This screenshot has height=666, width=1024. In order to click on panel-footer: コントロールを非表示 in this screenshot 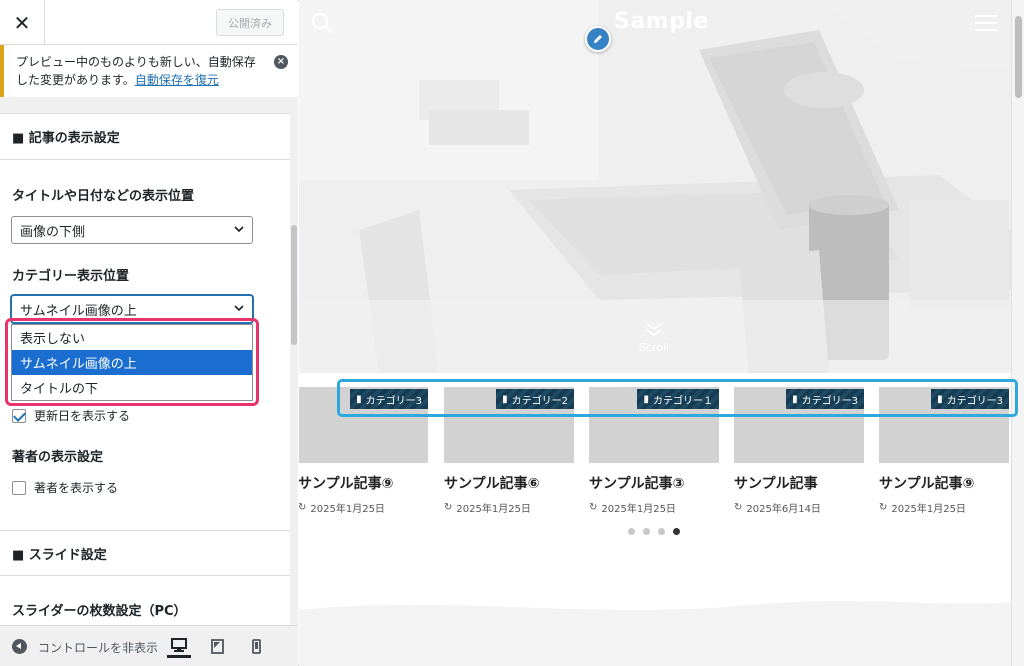, I will do `click(149, 645)`.